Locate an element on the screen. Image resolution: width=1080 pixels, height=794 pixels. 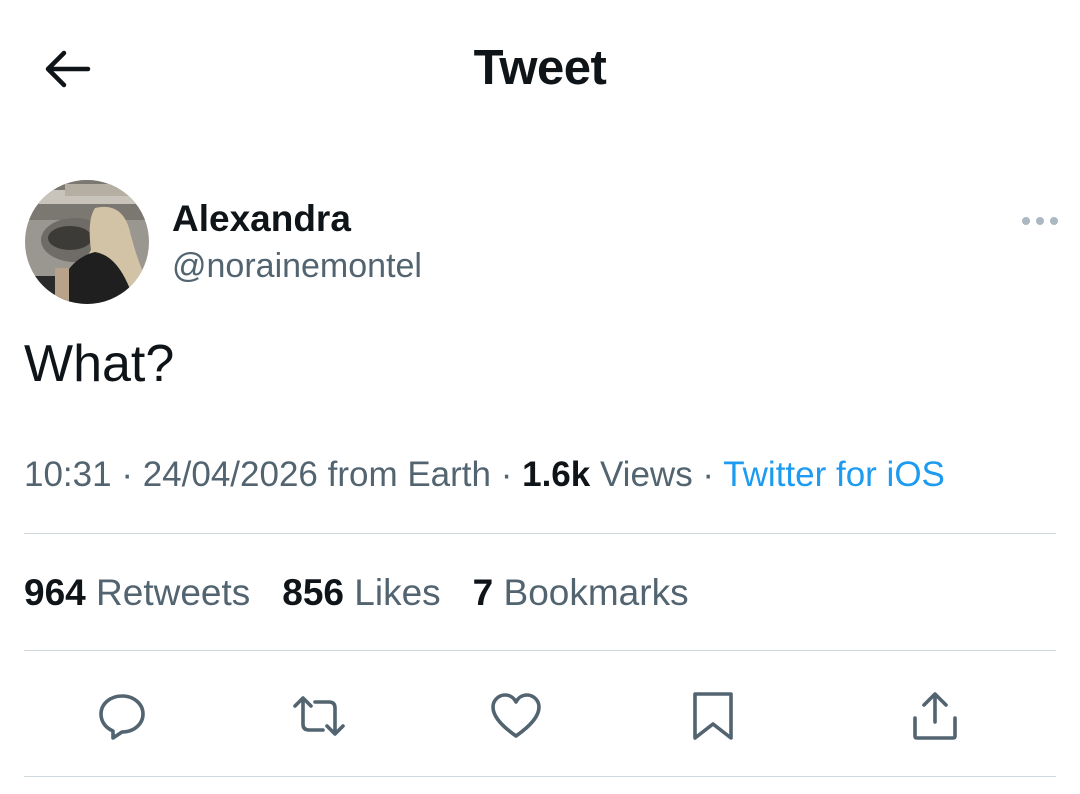
tweet-source-link: Twitter for iOS is located at coordinates (834, 474).